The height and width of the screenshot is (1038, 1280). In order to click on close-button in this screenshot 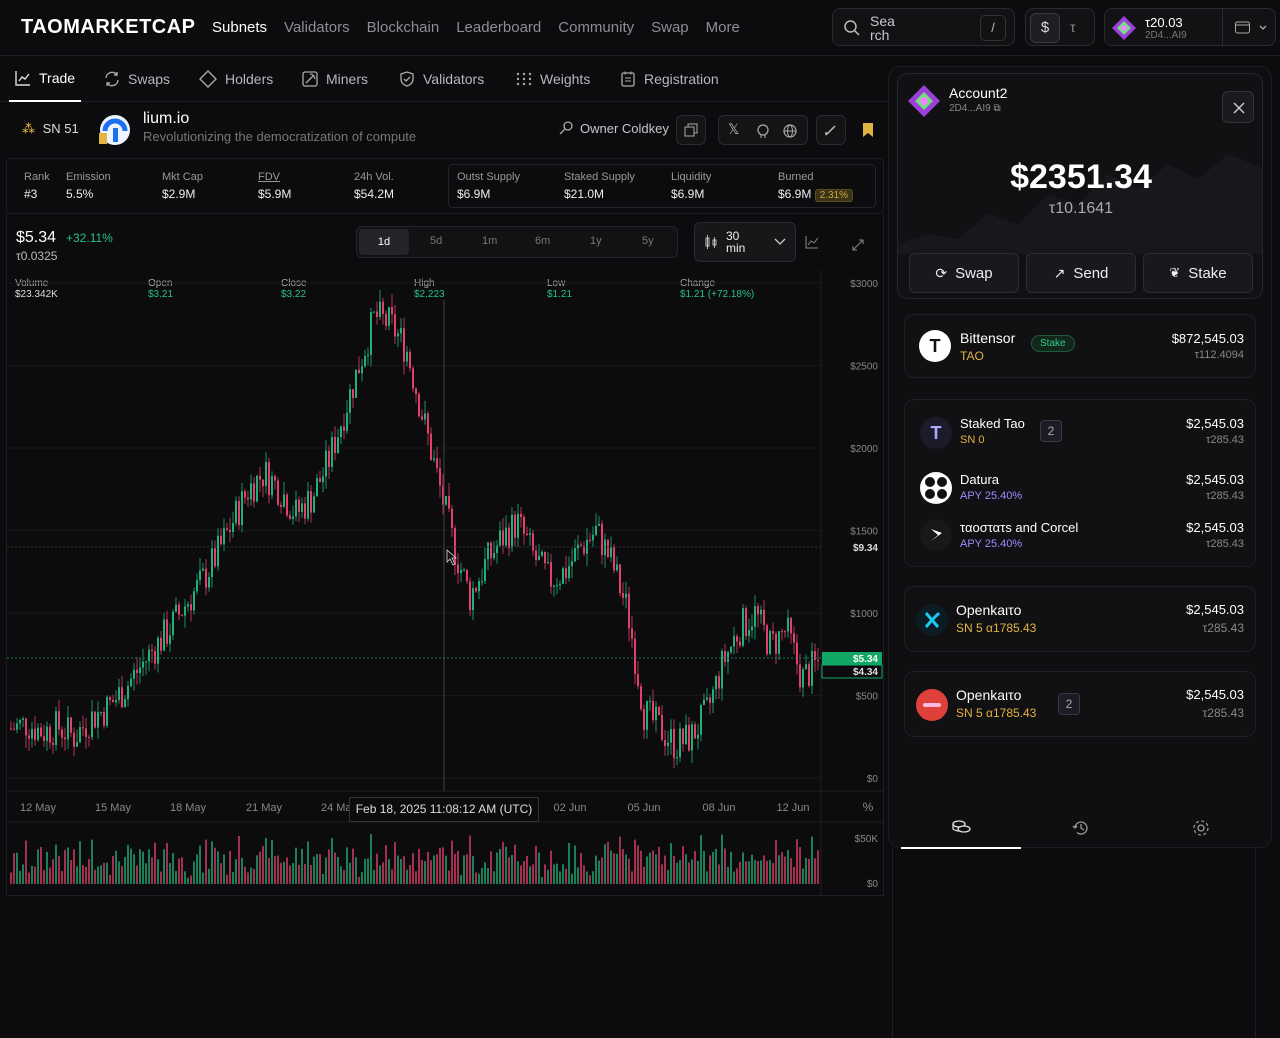, I will do `click(1238, 107)`.